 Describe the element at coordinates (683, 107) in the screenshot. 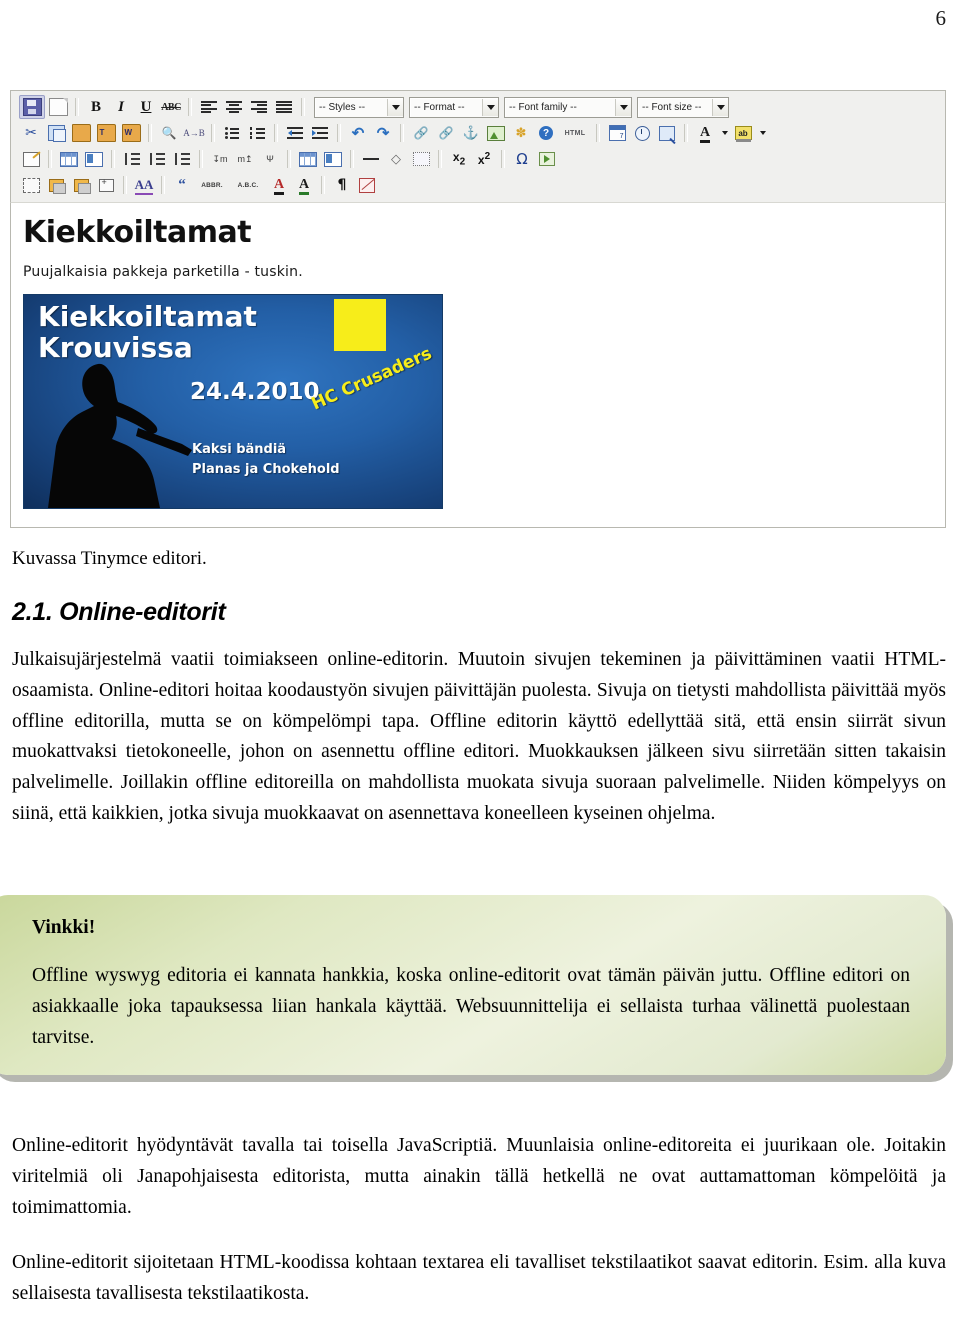

I see `font-size-select: -- Font size --` at that location.